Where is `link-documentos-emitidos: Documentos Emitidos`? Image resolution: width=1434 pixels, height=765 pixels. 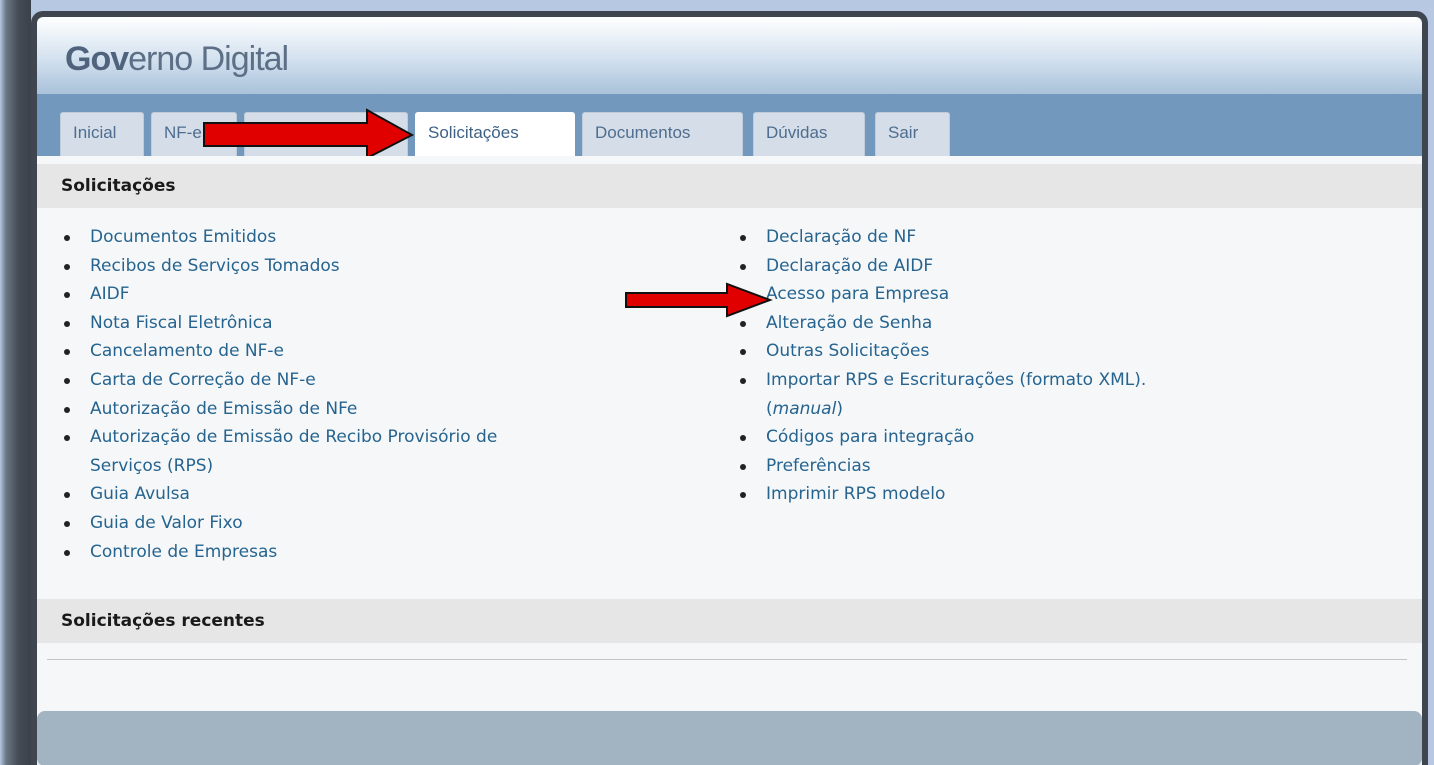
link-documentos-emitidos: Documentos Emitidos is located at coordinates (183, 237).